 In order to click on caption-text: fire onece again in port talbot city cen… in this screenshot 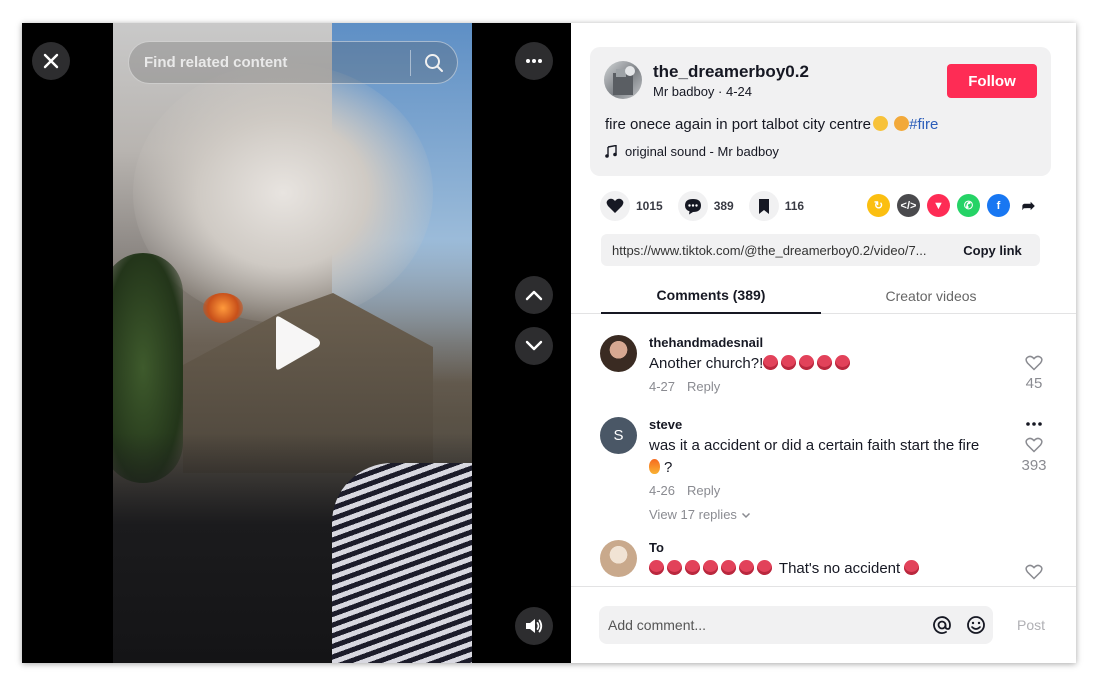, I will do `click(738, 124)`.